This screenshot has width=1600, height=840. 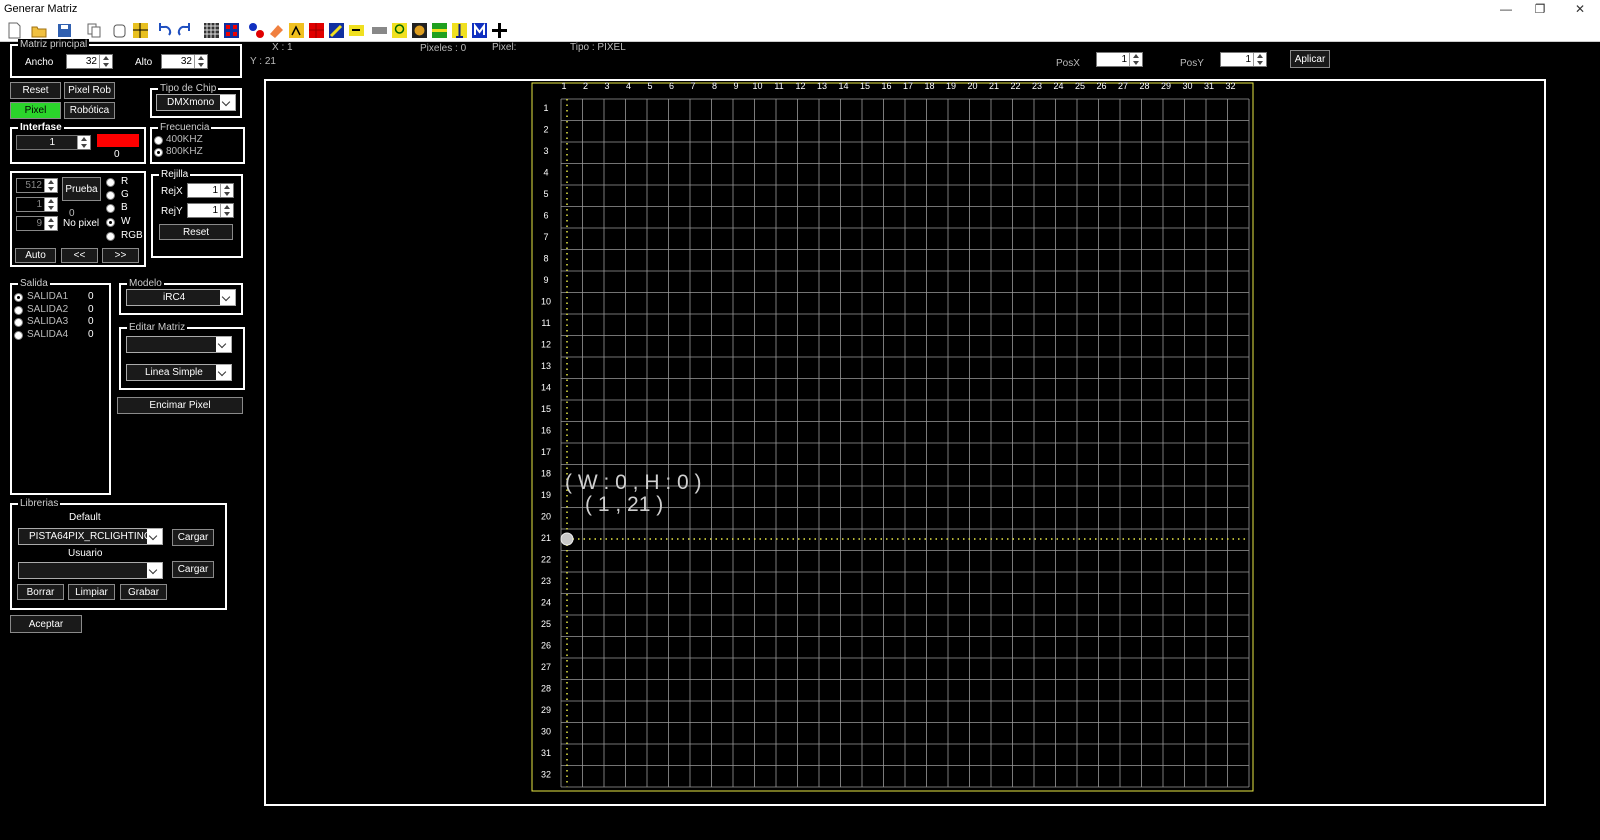 I want to click on salida1-radio, so click(x=18, y=297).